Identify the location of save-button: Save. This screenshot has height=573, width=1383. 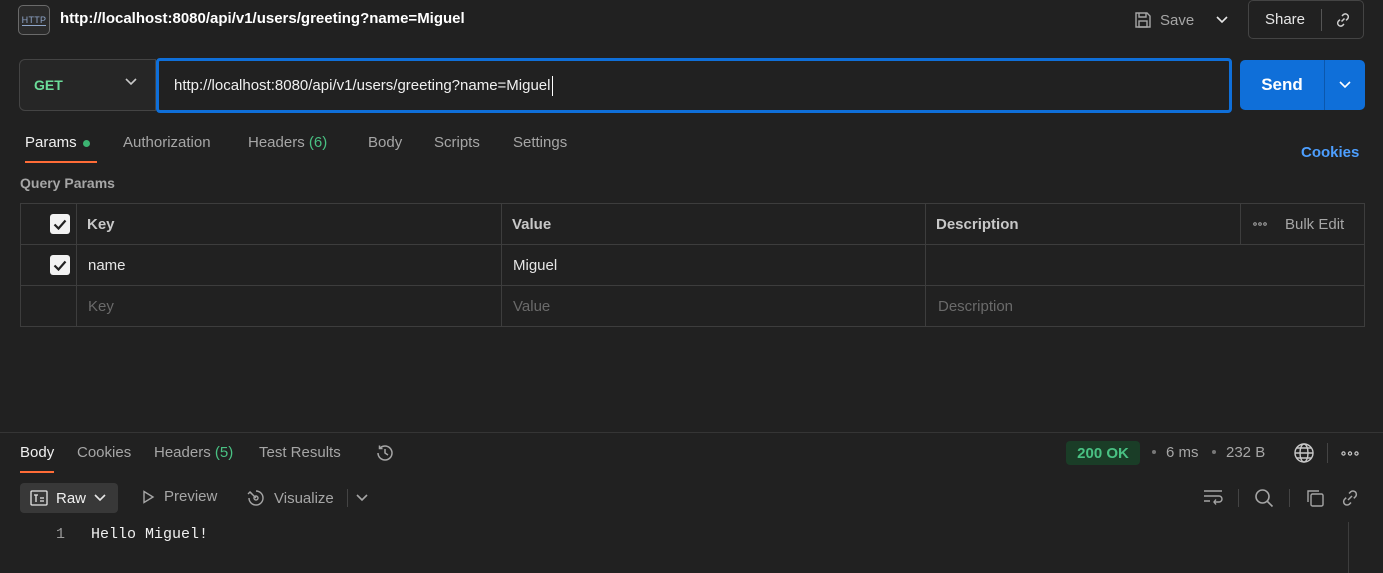
(1164, 20).